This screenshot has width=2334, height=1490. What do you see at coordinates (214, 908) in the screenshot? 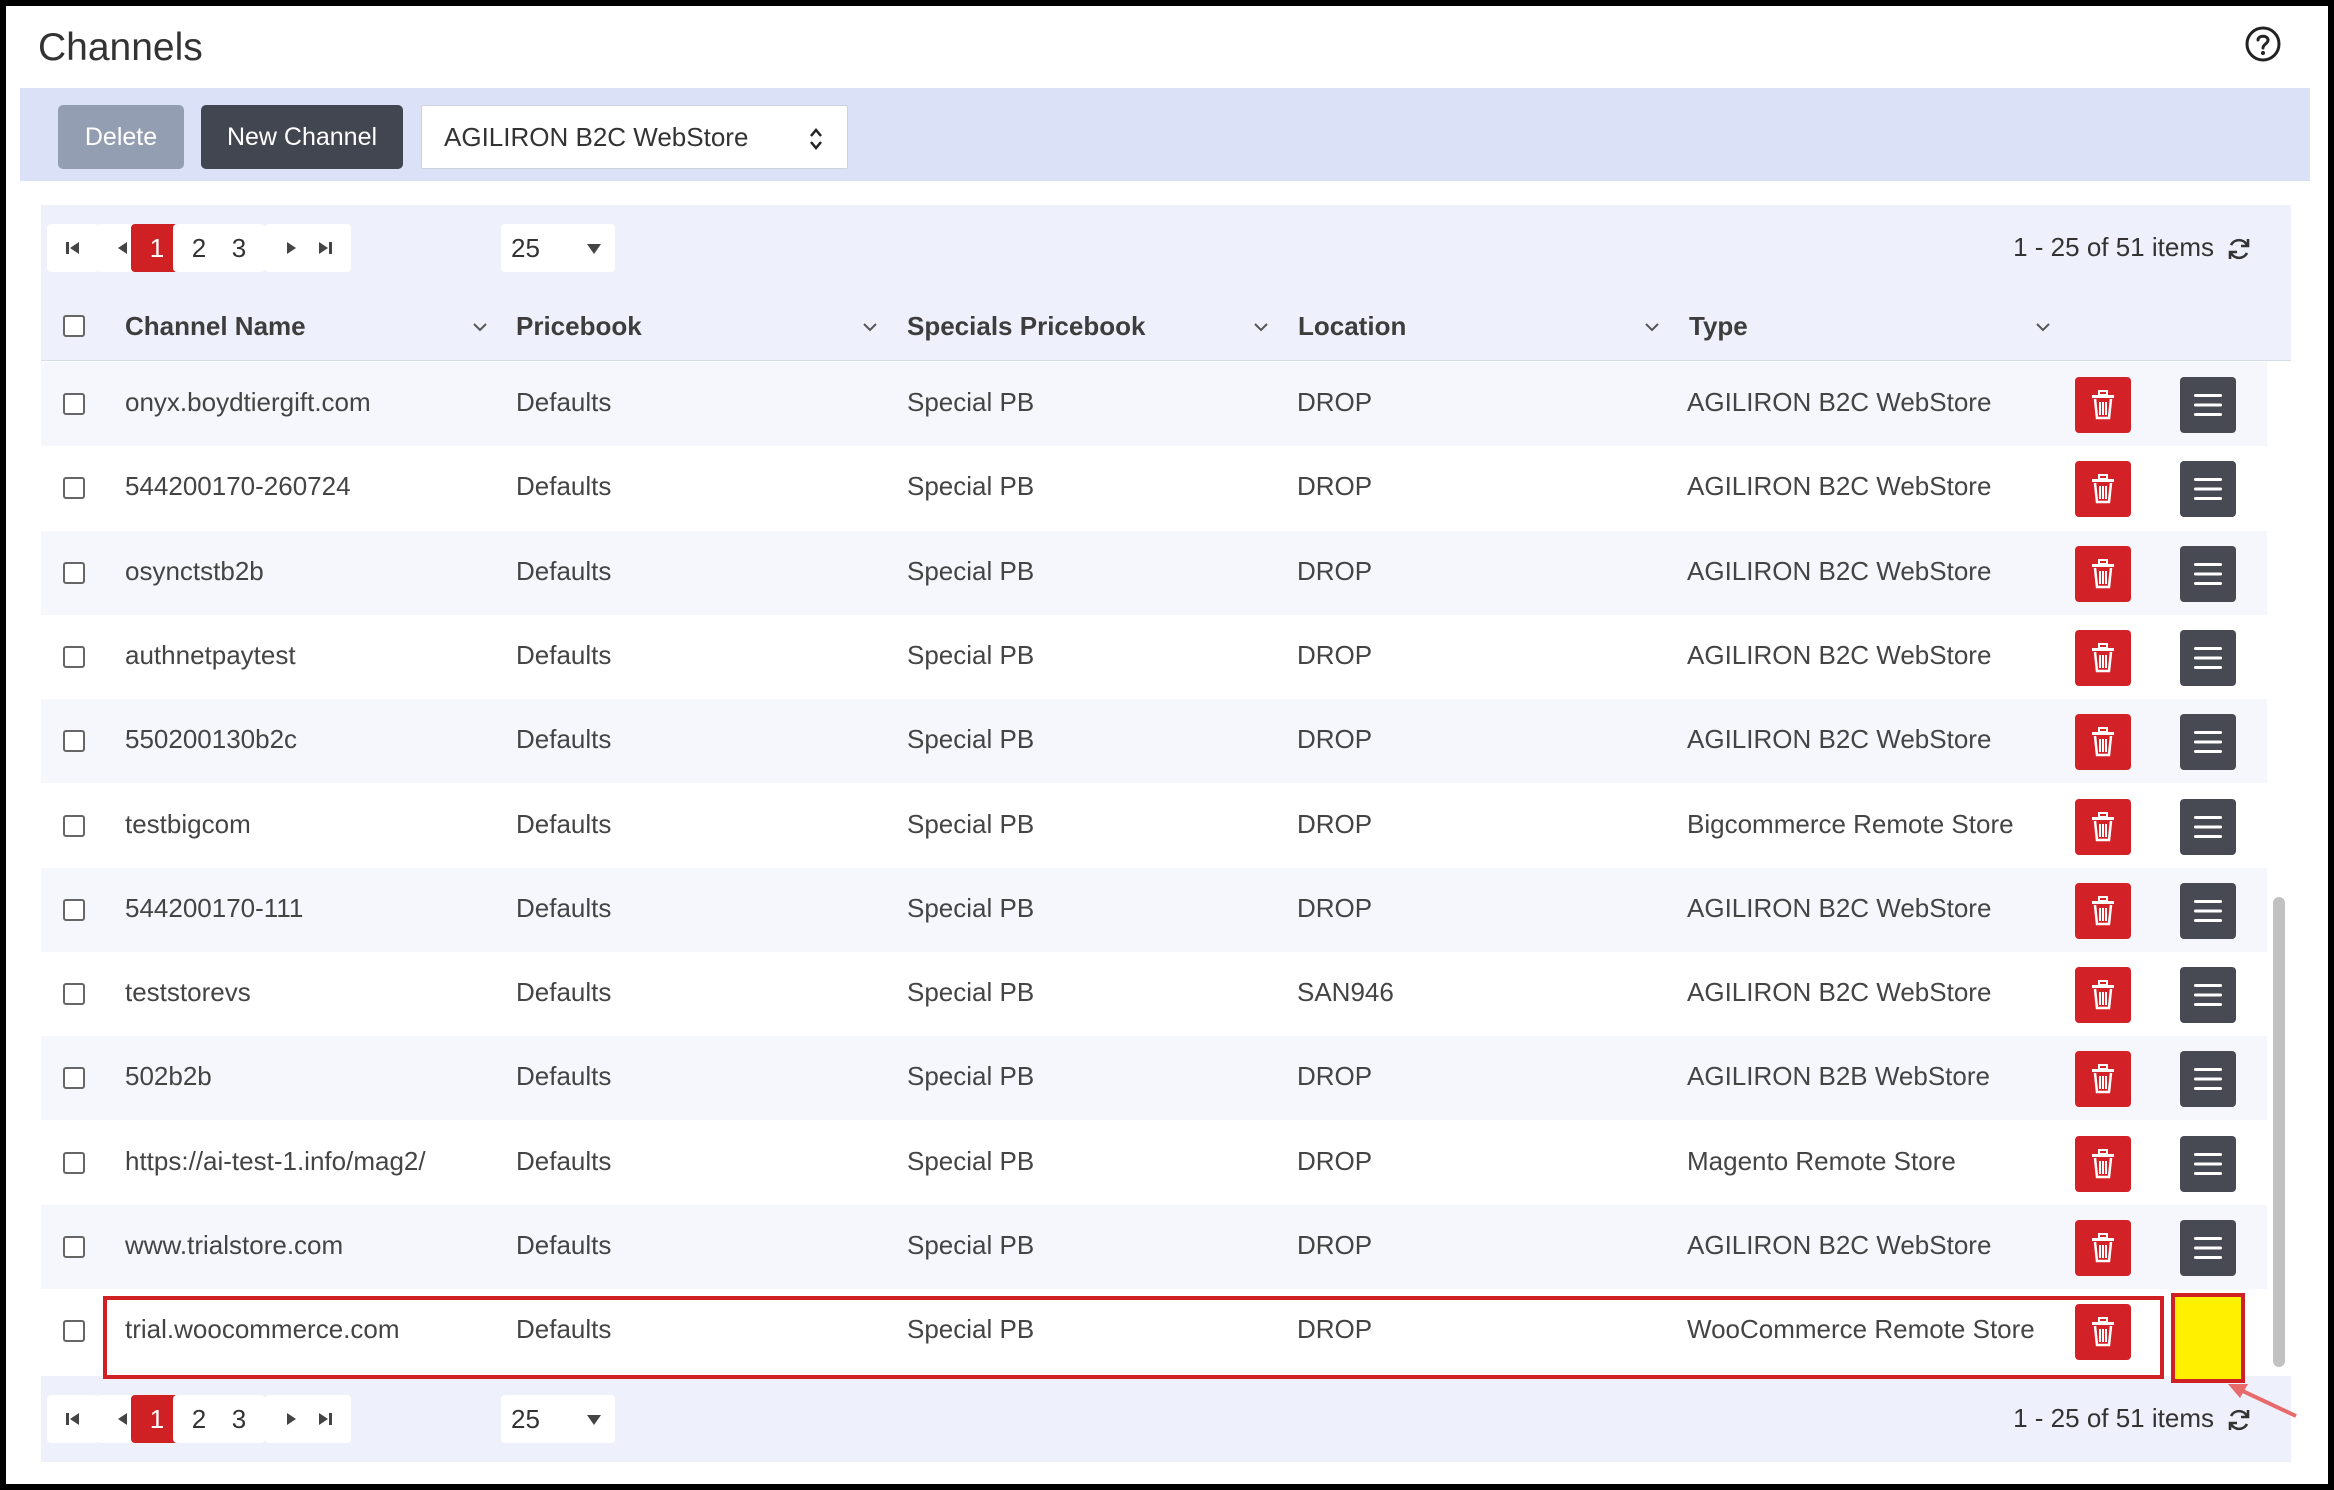
I see `cell-channel-name: 544200170-111` at bounding box center [214, 908].